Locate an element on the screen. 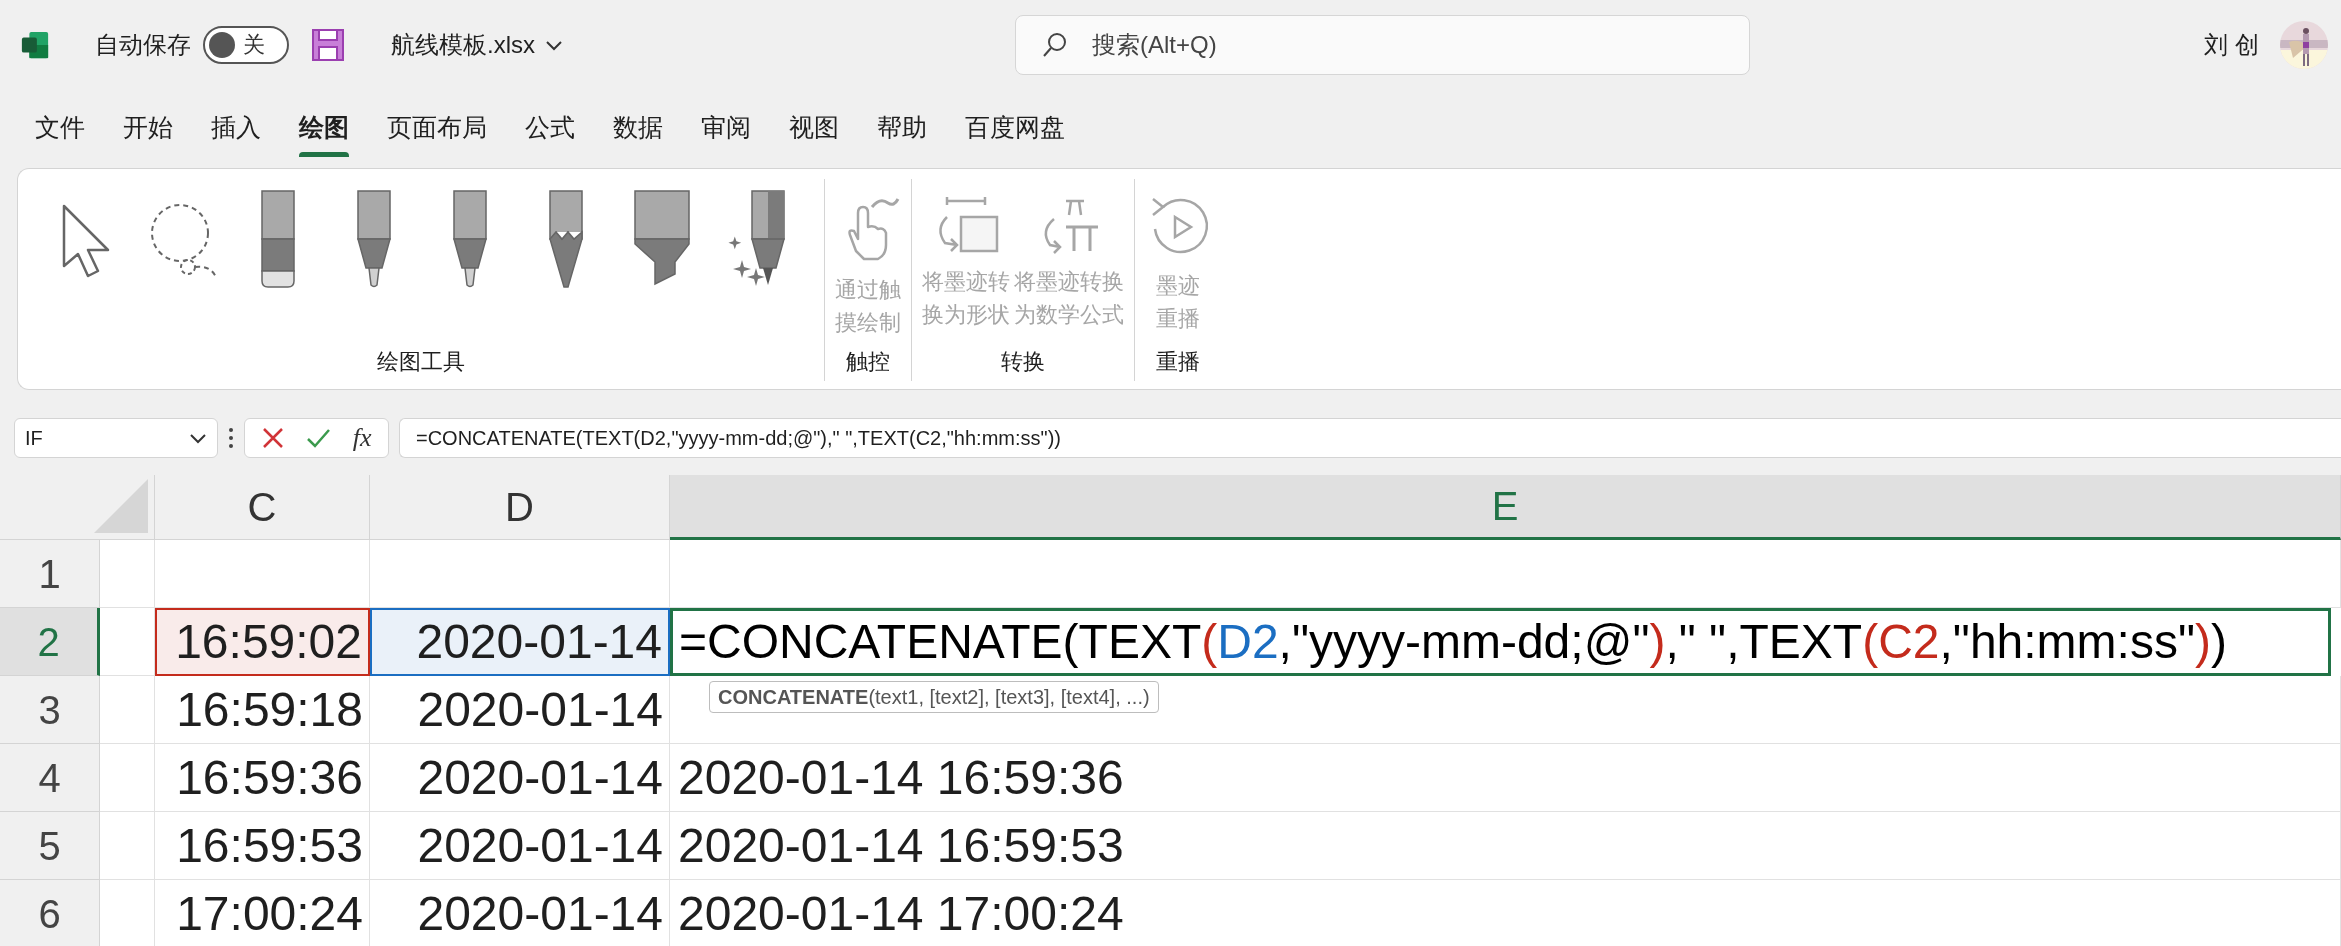 The width and height of the screenshot is (2341, 946). ribbon-tab: 文件 is located at coordinates (60, 126).